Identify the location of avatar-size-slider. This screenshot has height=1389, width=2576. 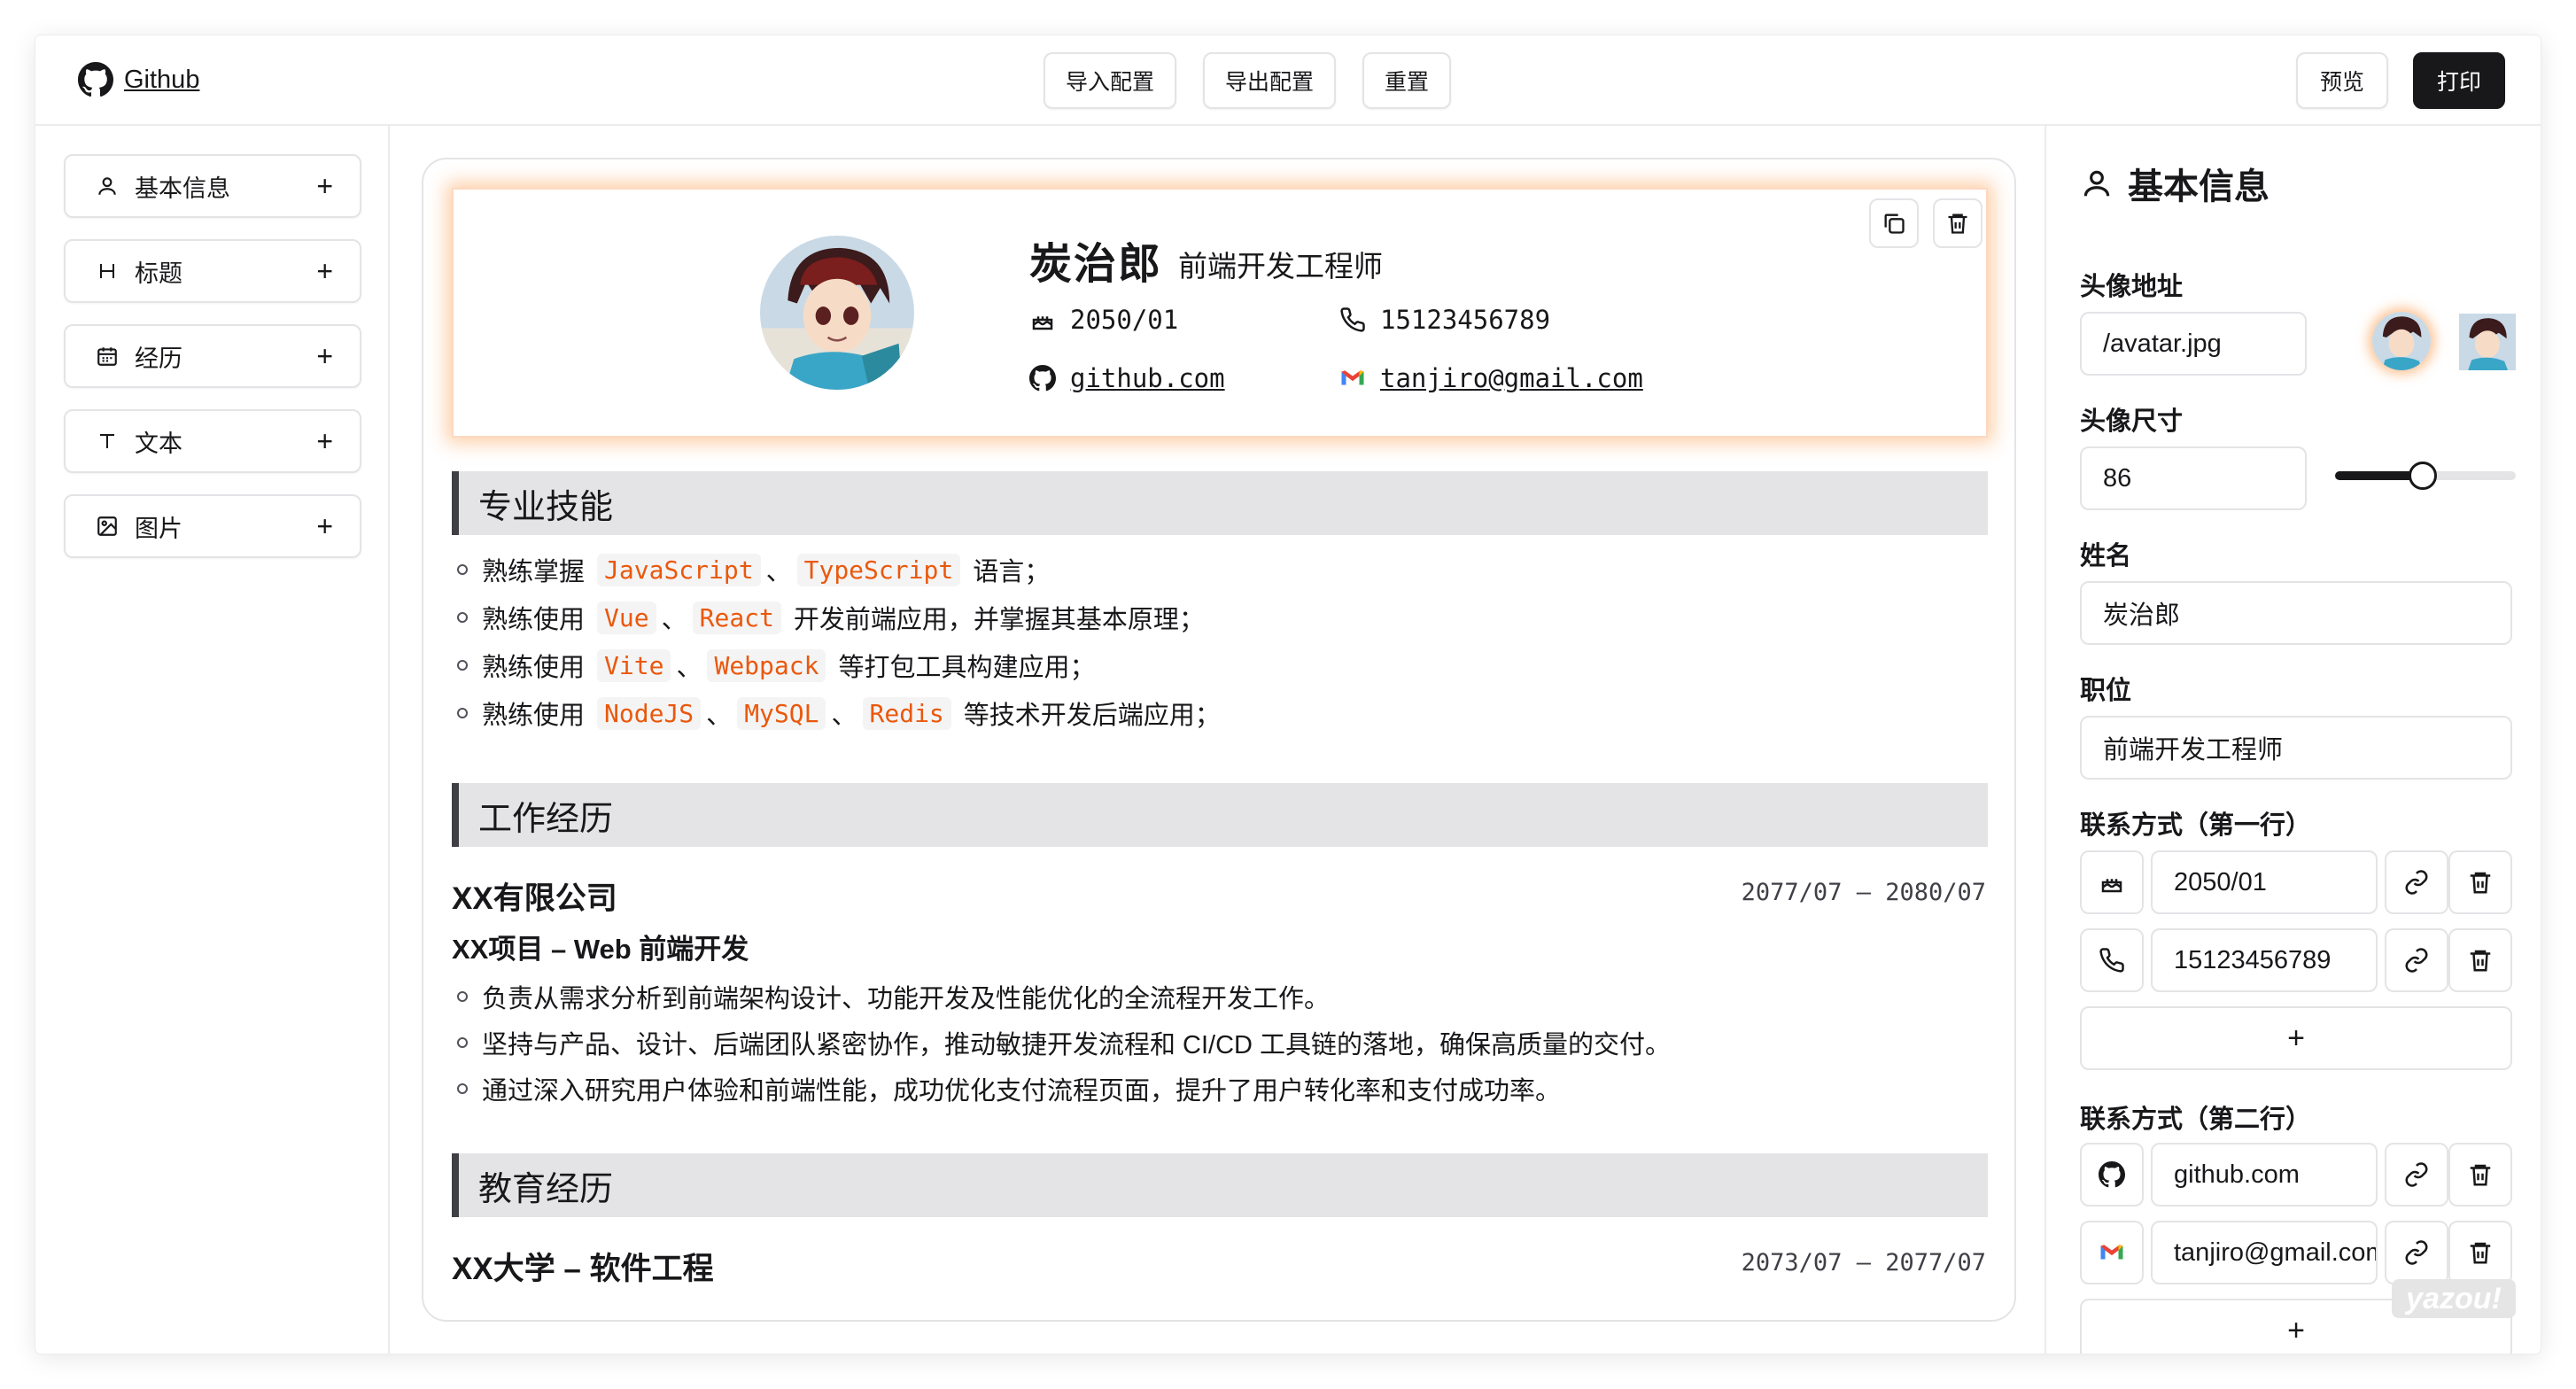
(2425, 476).